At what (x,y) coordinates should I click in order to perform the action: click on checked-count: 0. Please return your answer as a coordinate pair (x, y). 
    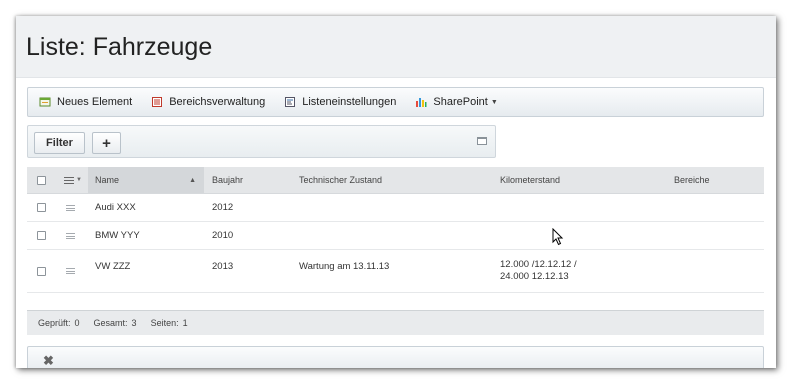
    Looking at the image, I should click on (77, 323).